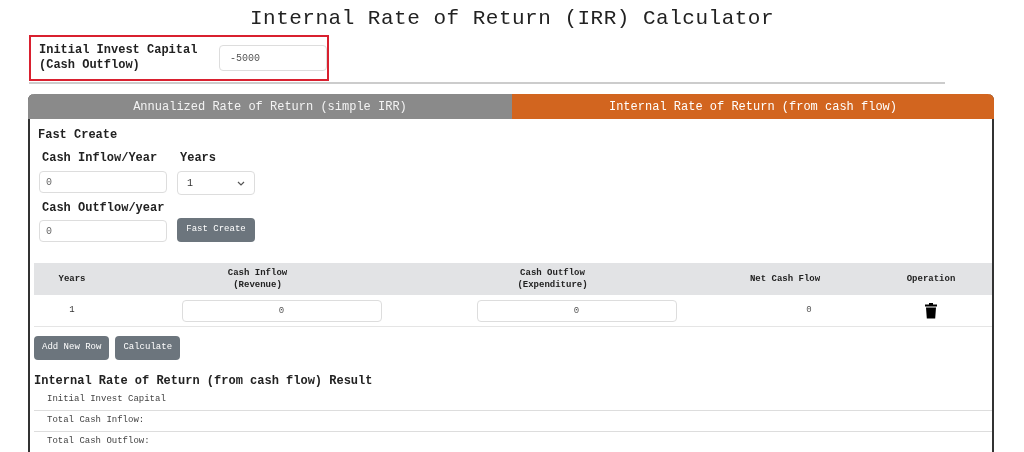 This screenshot has height=452, width=1024. I want to click on trash-icon, so click(931, 310).